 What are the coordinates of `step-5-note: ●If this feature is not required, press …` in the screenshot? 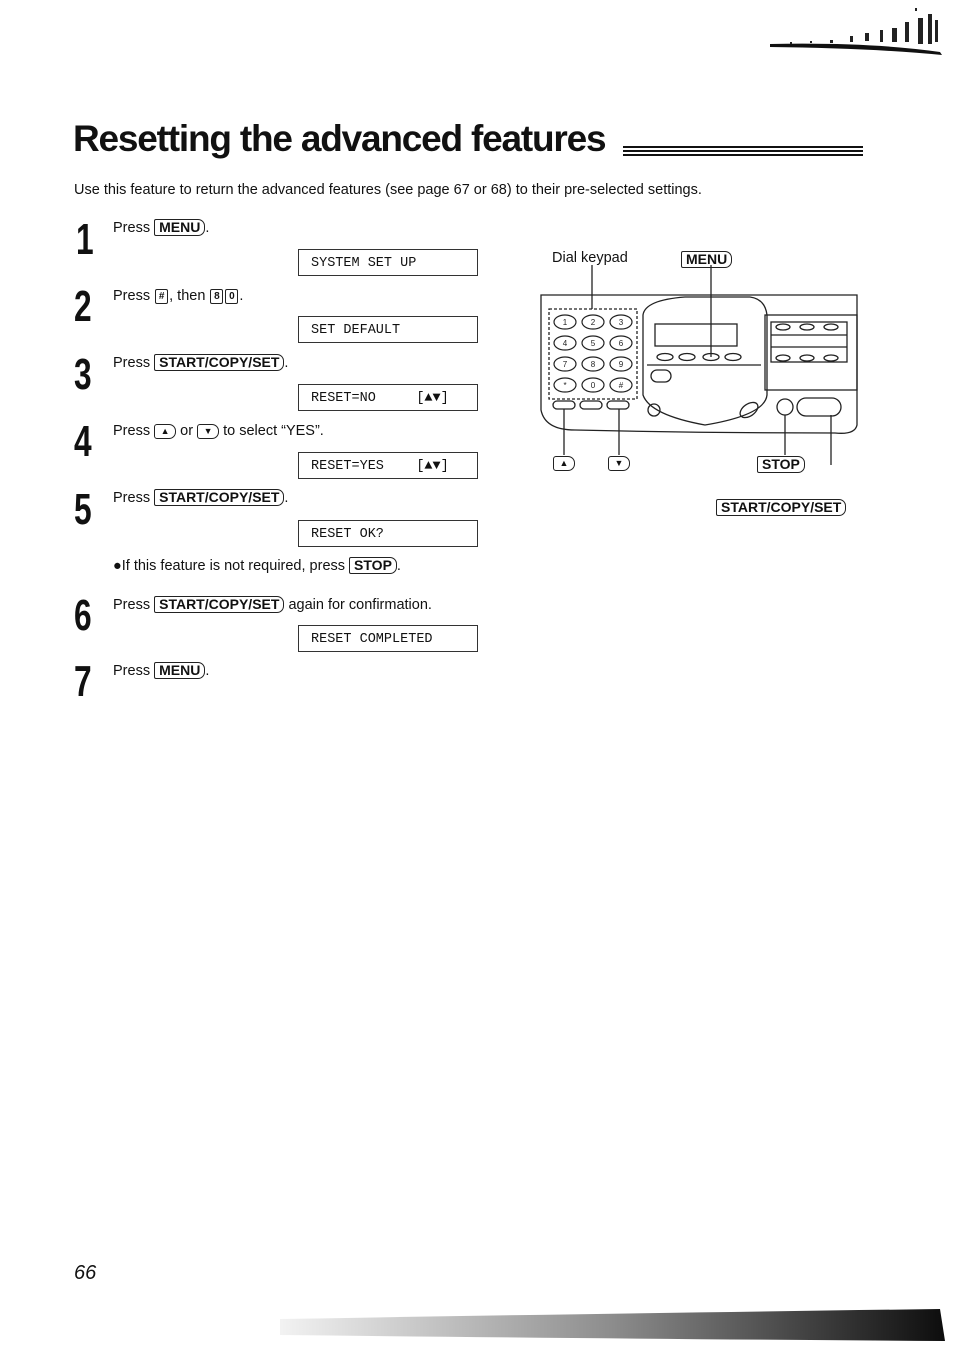 It's located at (257, 565).